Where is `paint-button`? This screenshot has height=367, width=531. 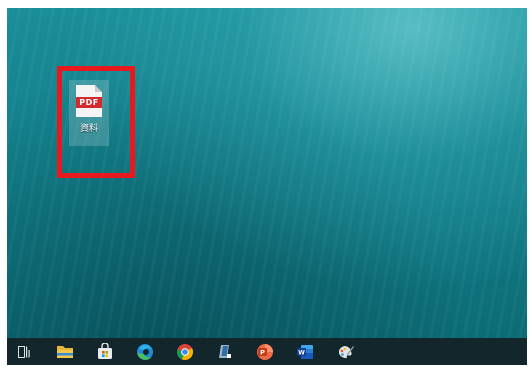 paint-button is located at coordinates (345, 351).